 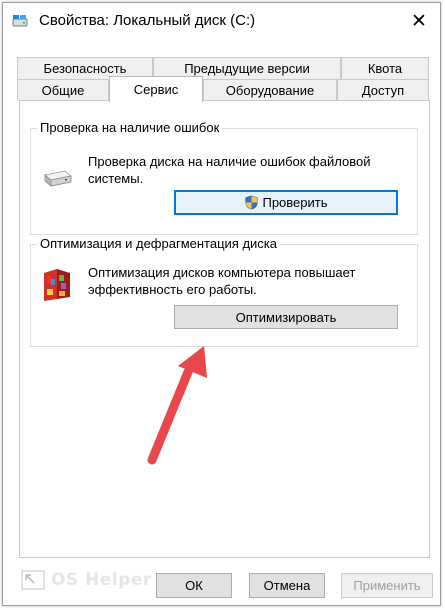 I want to click on tab-label: Квота, so click(x=385, y=68).